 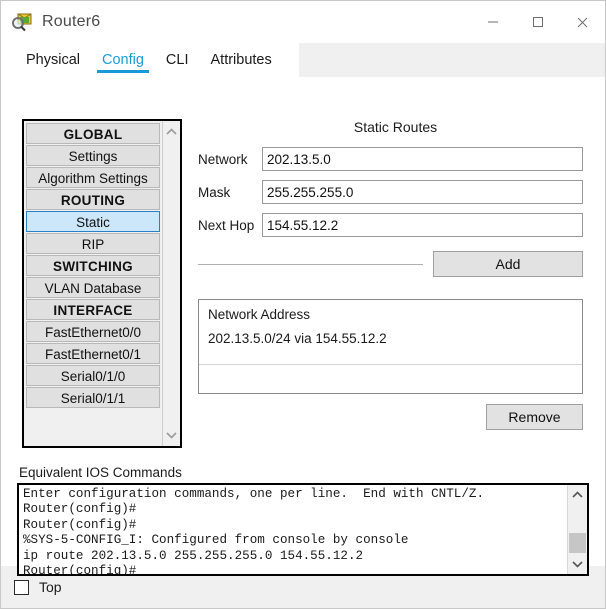 I want to click on mask-input, so click(x=422, y=192).